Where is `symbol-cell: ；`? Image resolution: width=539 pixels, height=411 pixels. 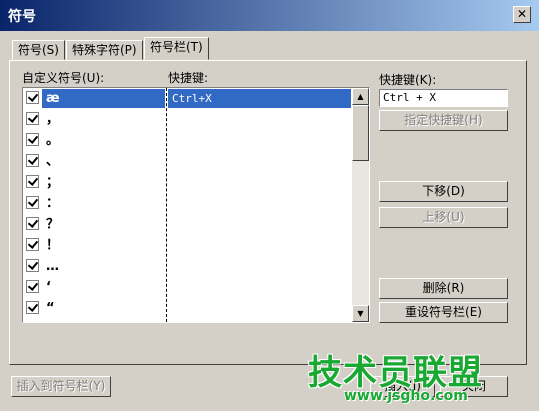
symbol-cell: ； is located at coordinates (53, 182).